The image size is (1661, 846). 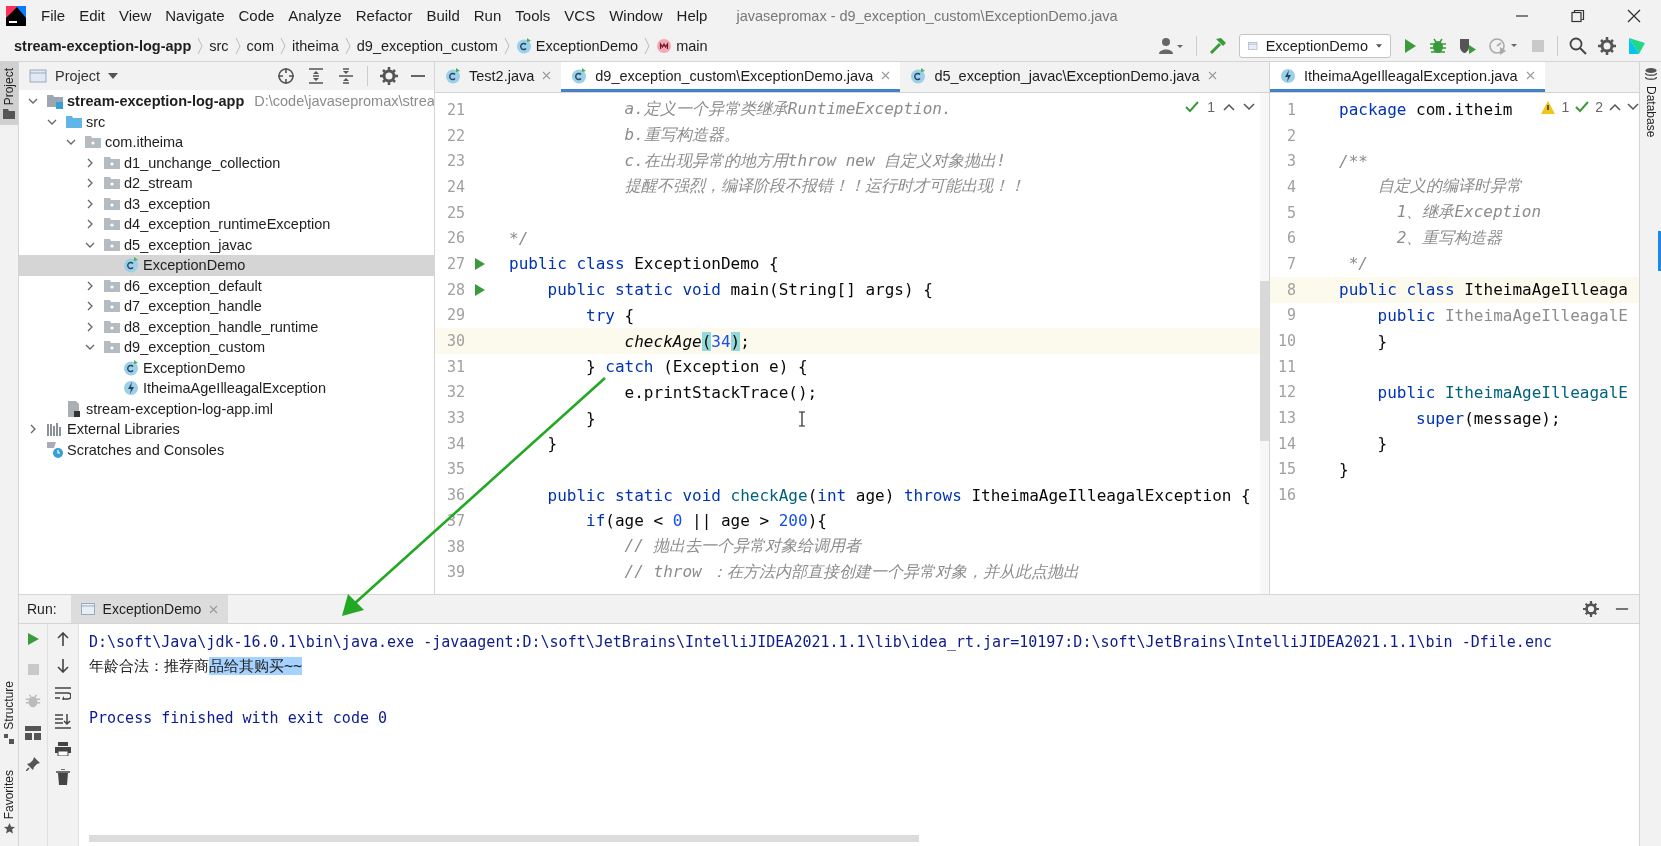 What do you see at coordinates (226, 429) in the screenshot?
I see `tree-item: External Libraries` at bounding box center [226, 429].